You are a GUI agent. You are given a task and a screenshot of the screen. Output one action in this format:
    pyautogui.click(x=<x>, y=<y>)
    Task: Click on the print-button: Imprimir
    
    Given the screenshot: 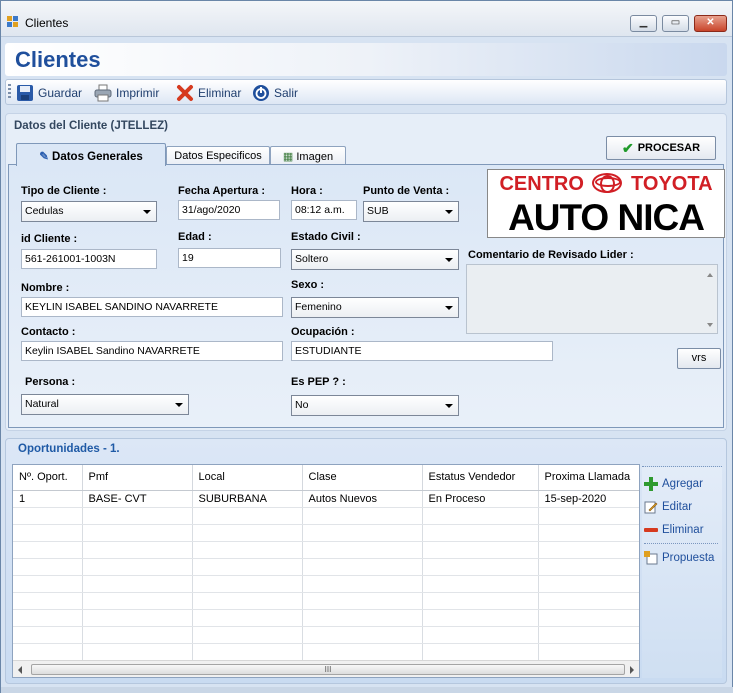 What is the action you would take?
    pyautogui.click(x=126, y=93)
    